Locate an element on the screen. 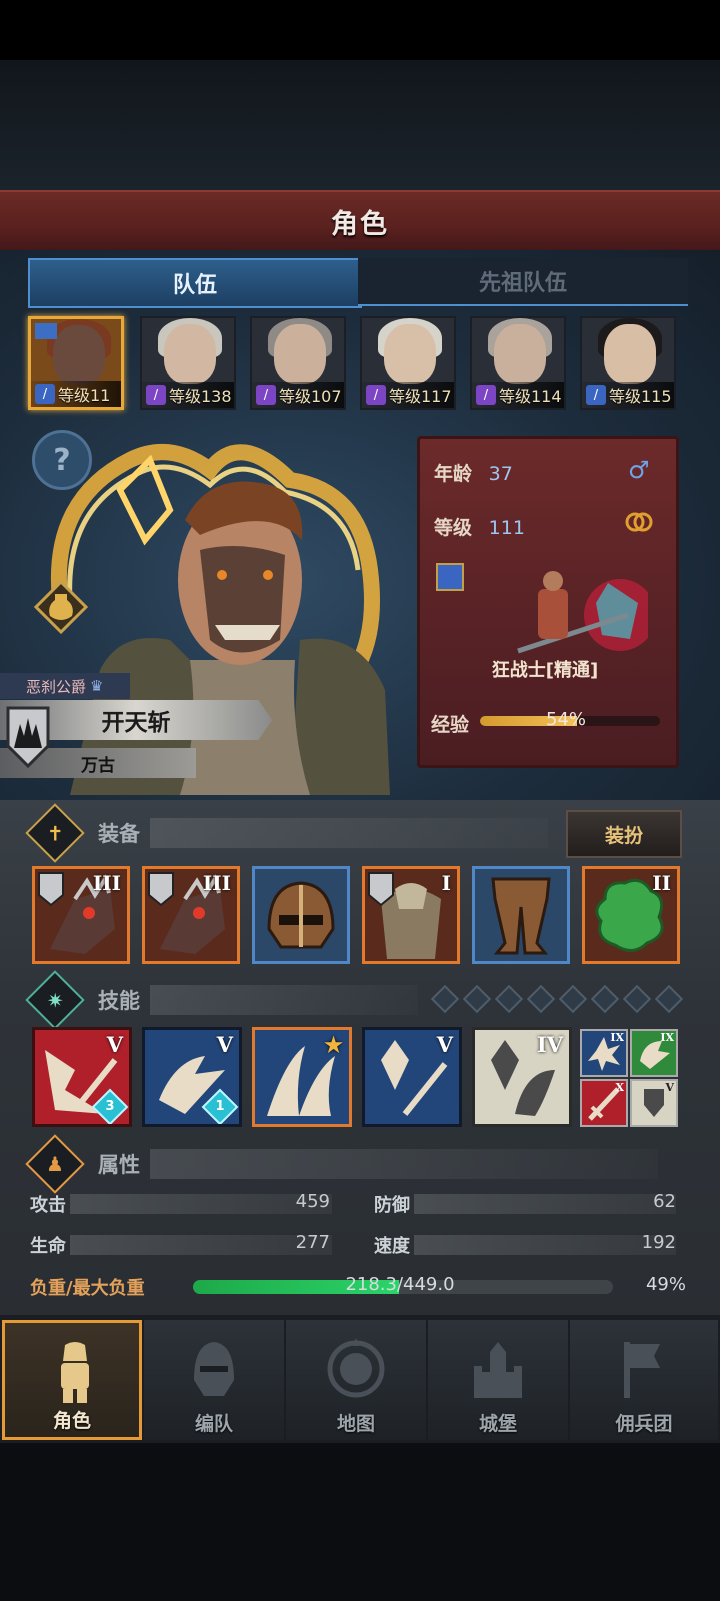 Image resolution: width=720 pixels, height=1601 pixels. hero-card: / 等级107 is located at coordinates (298, 363).